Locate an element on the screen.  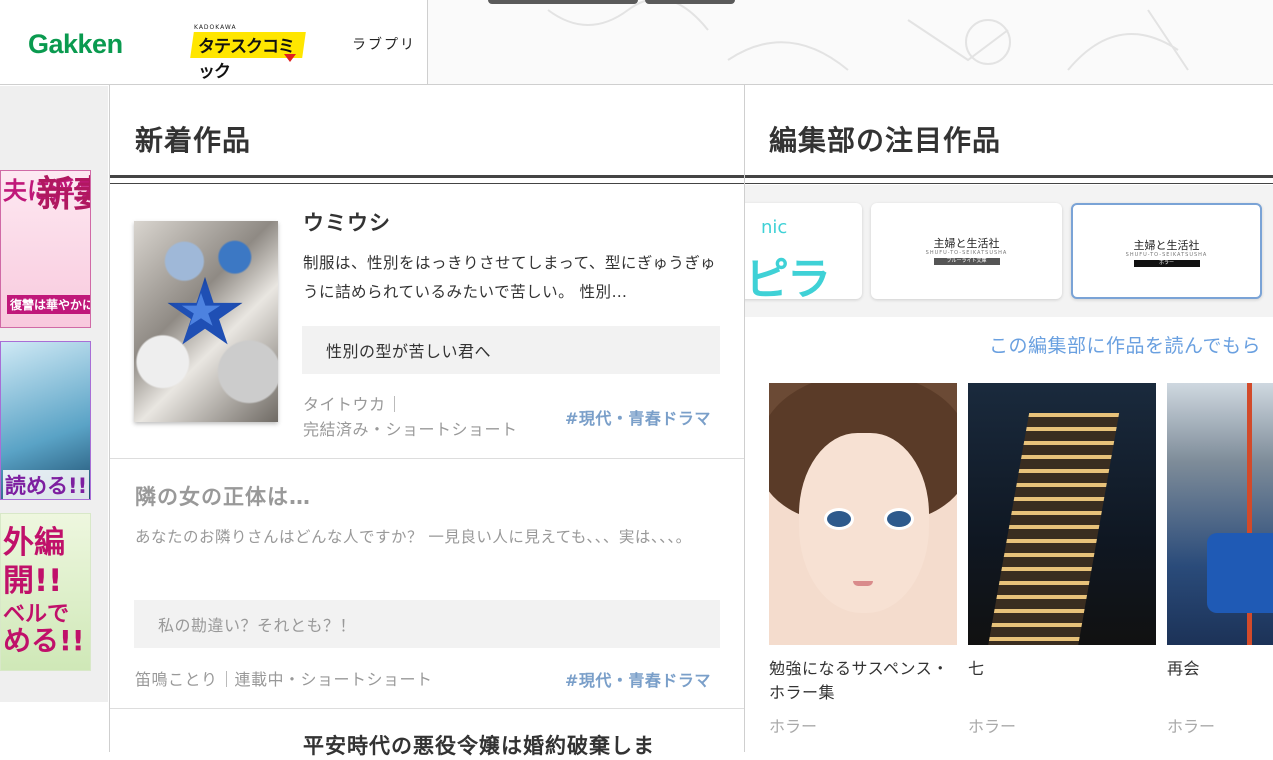
featured-work: 勉強になるサスペンス・ホラー集 ホラー is located at coordinates (863, 559).